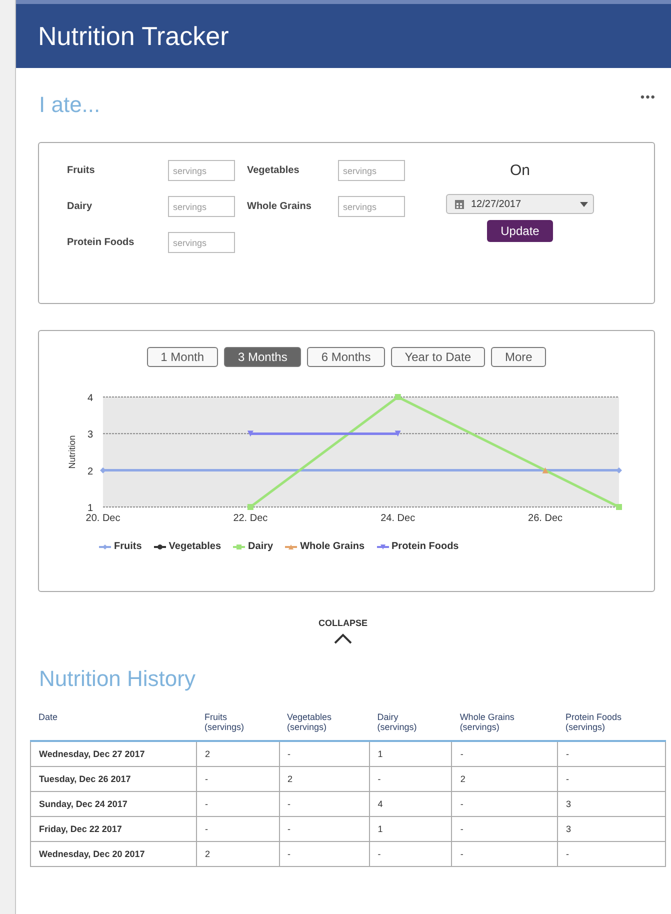 The image size is (671, 914). Describe the element at coordinates (263, 357) in the screenshot. I see `range-button: 3 Months` at that location.